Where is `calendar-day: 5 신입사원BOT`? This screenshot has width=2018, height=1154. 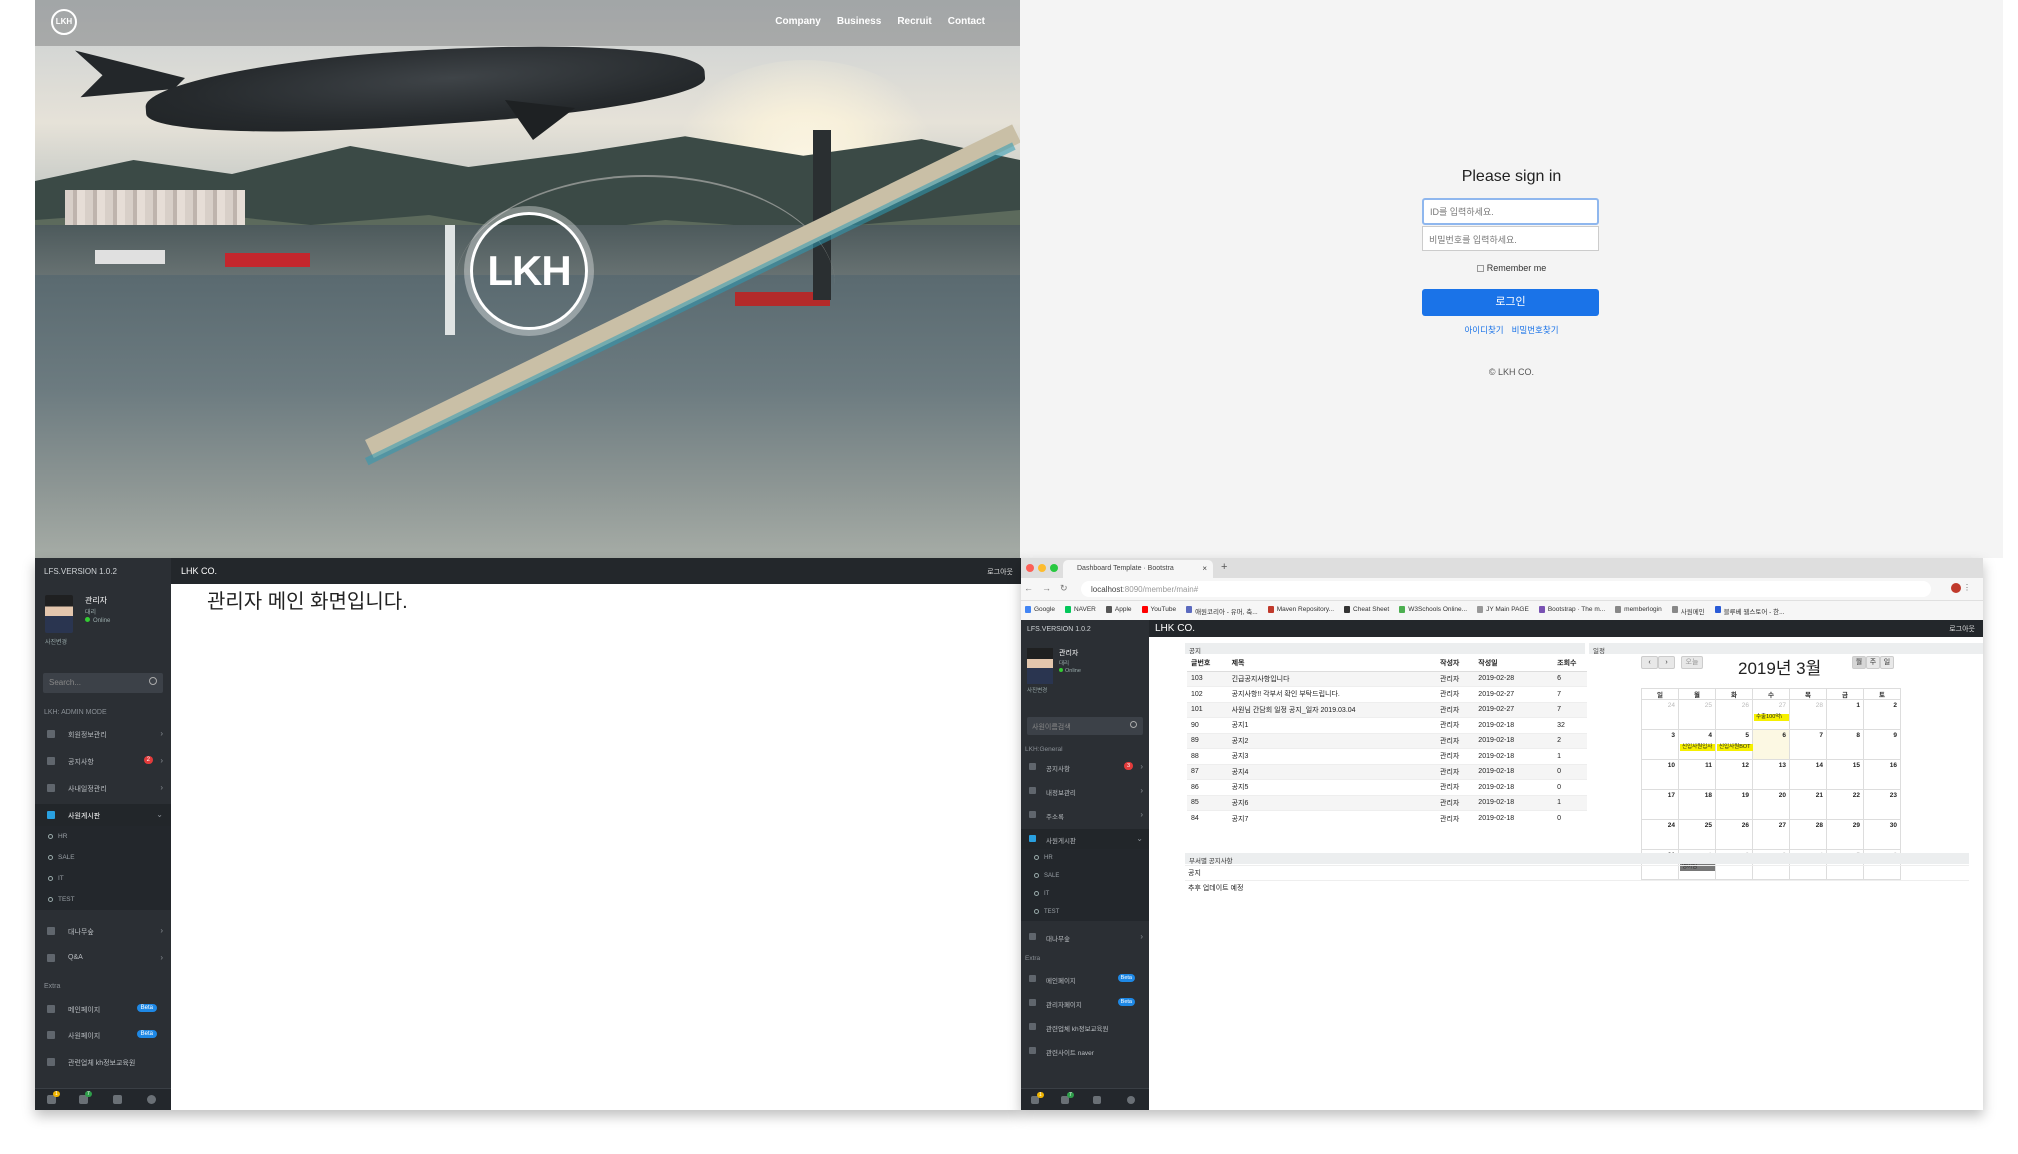 calendar-day: 5 신입사원BOT is located at coordinates (1752, 744).